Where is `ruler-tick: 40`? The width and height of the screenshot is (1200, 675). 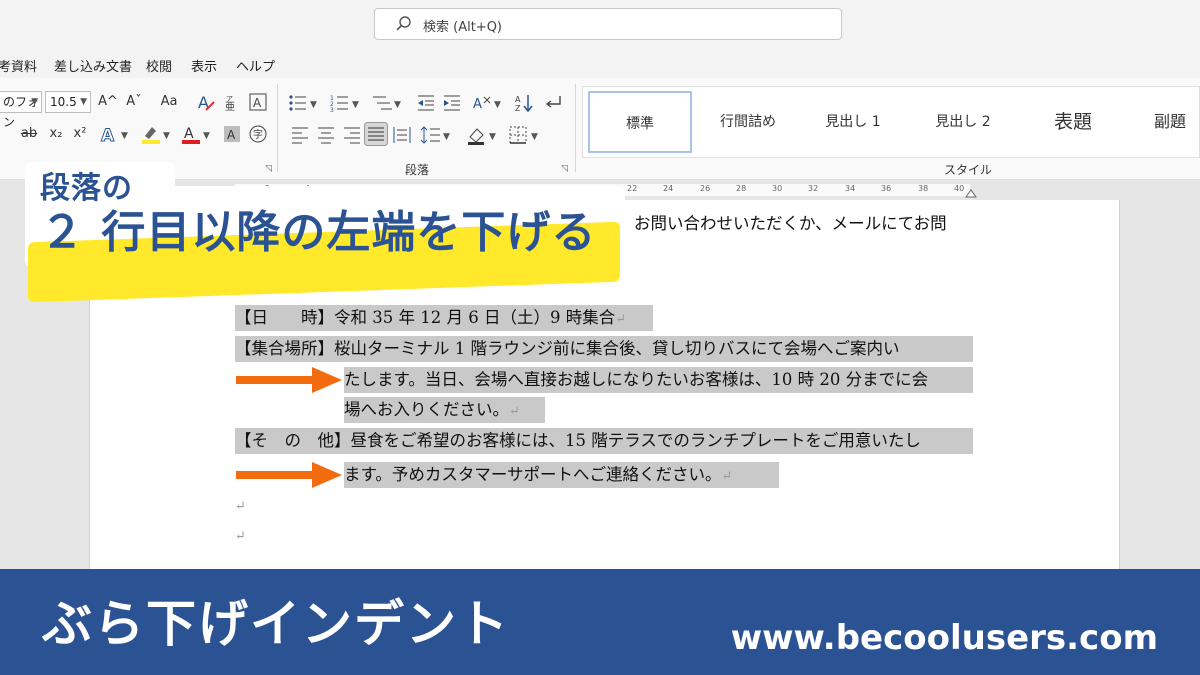 ruler-tick: 40 is located at coordinates (959, 188).